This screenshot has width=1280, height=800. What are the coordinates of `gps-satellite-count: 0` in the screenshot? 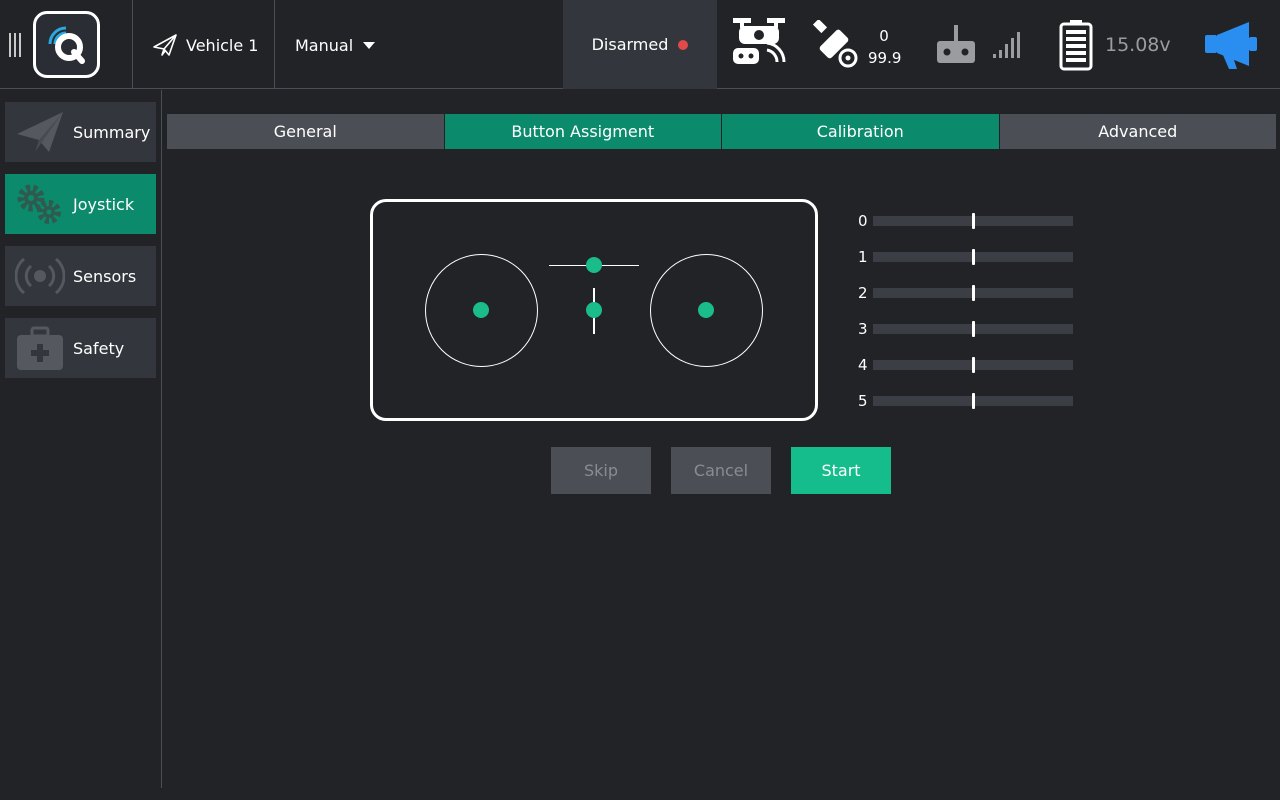 It's located at (884, 36).